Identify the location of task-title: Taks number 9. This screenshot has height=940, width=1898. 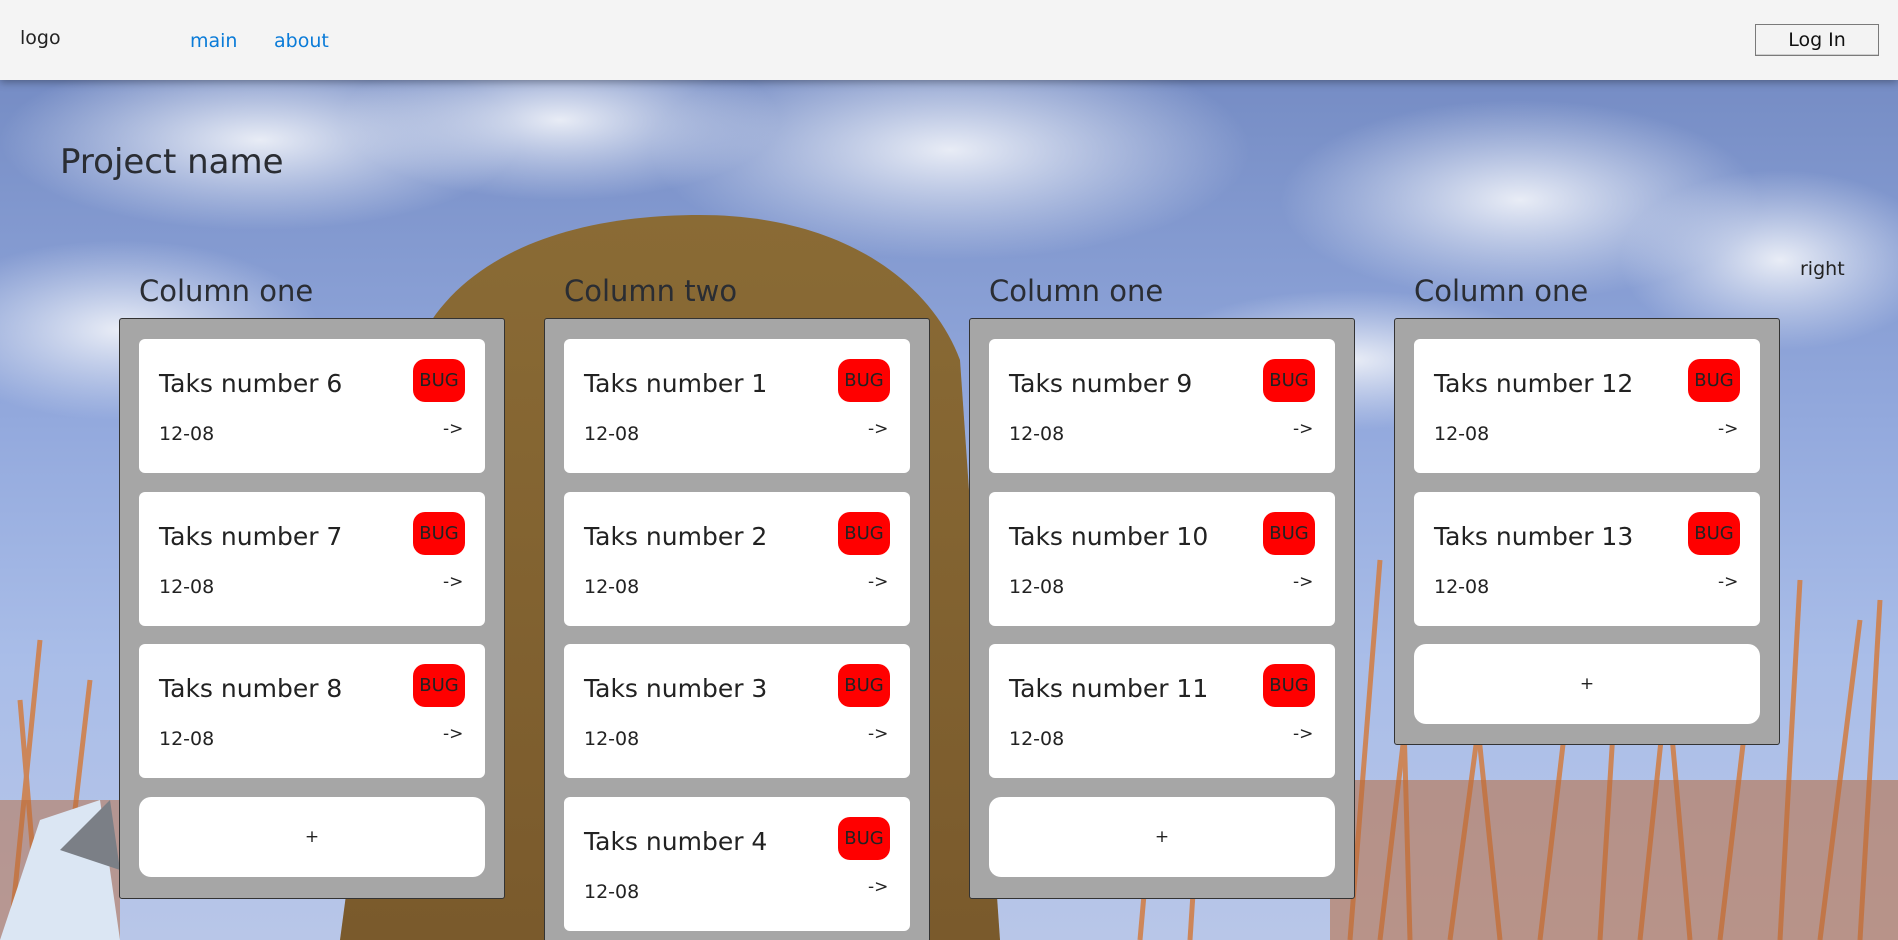
(1101, 383).